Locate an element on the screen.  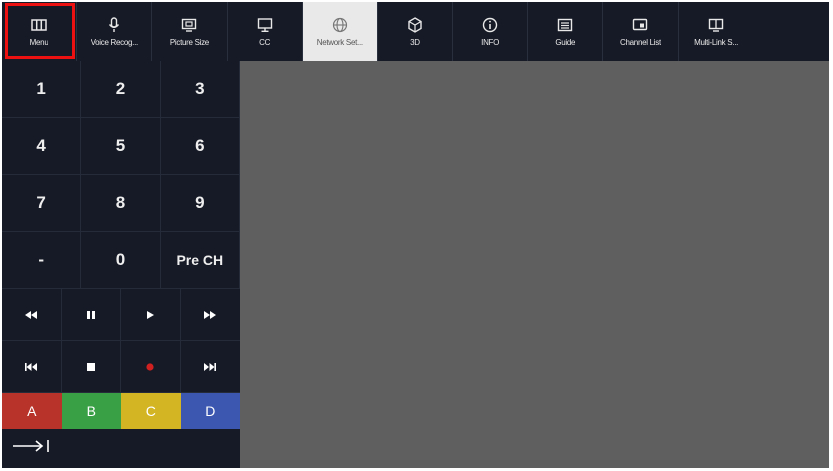
microphone-icon is located at coordinates (114, 24).